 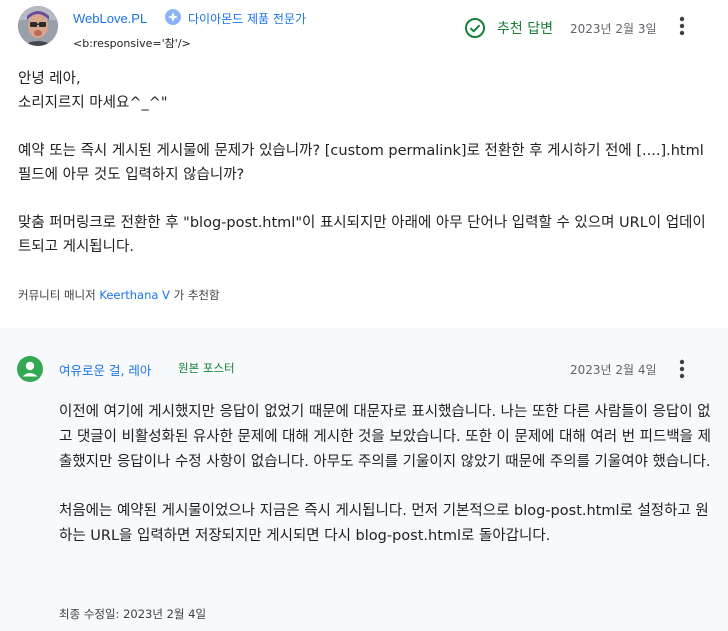 I want to click on author-avatar, so click(x=38, y=26).